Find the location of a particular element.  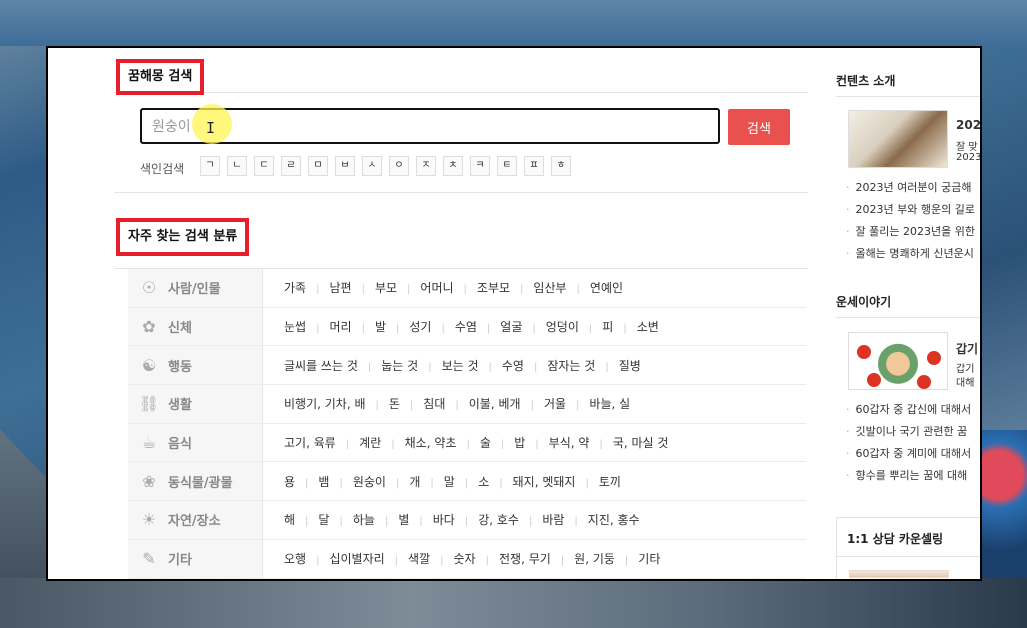

category-link: 달 is located at coordinates (312, 519).